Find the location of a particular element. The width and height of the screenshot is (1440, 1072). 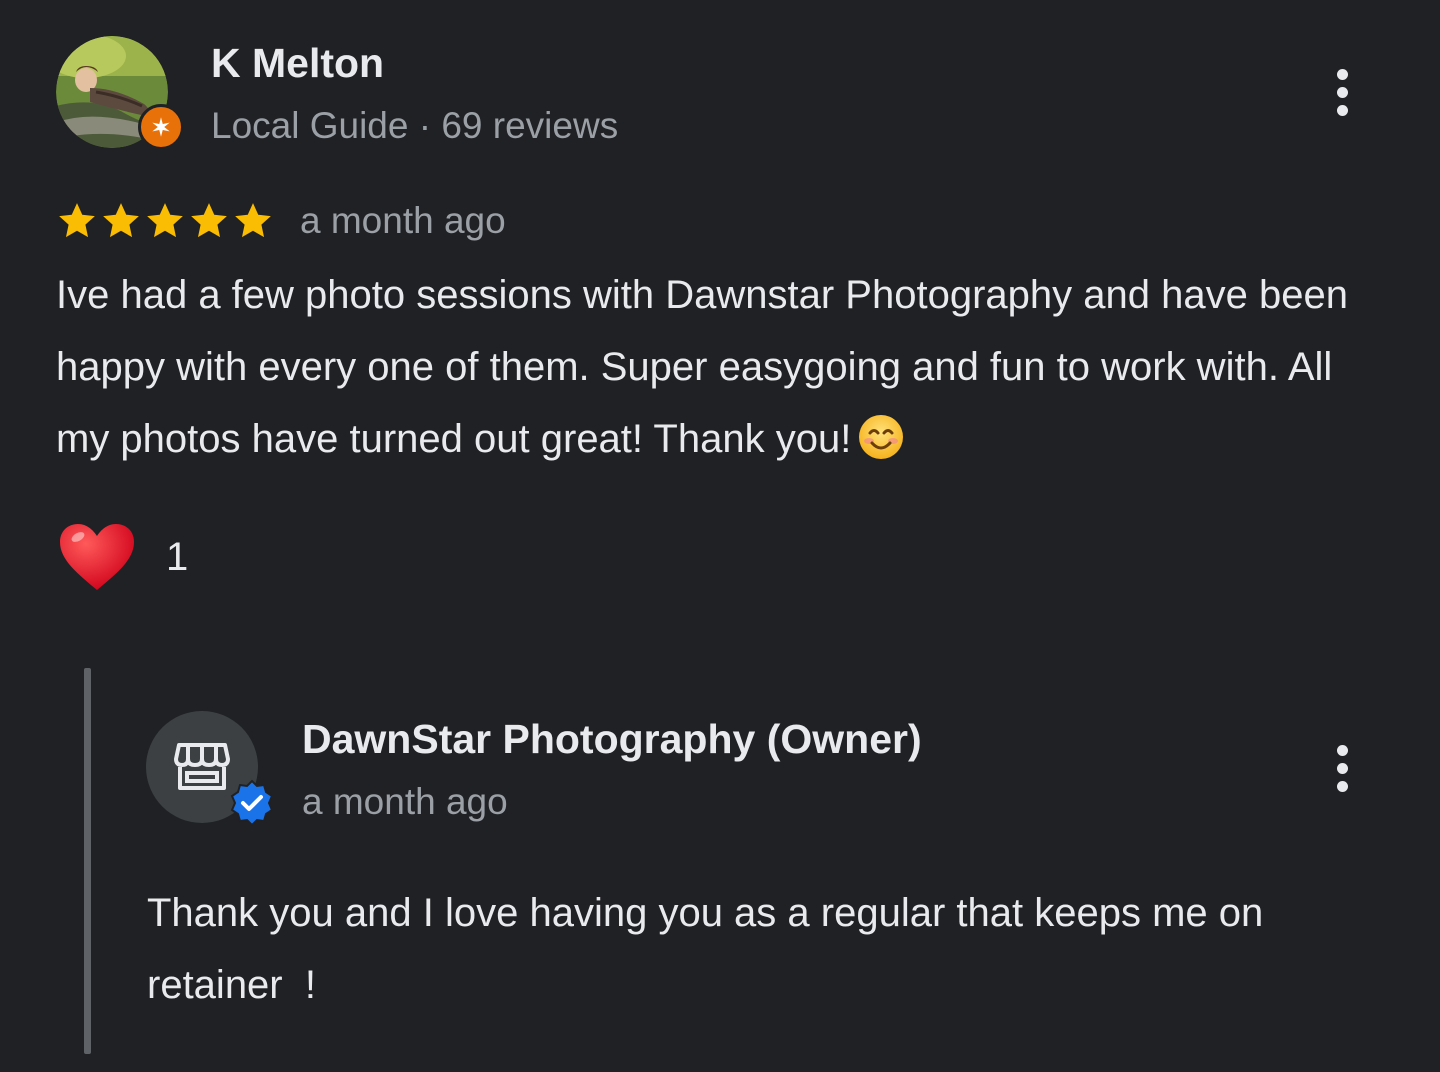

local-guide-star-icon is located at coordinates (161, 127).